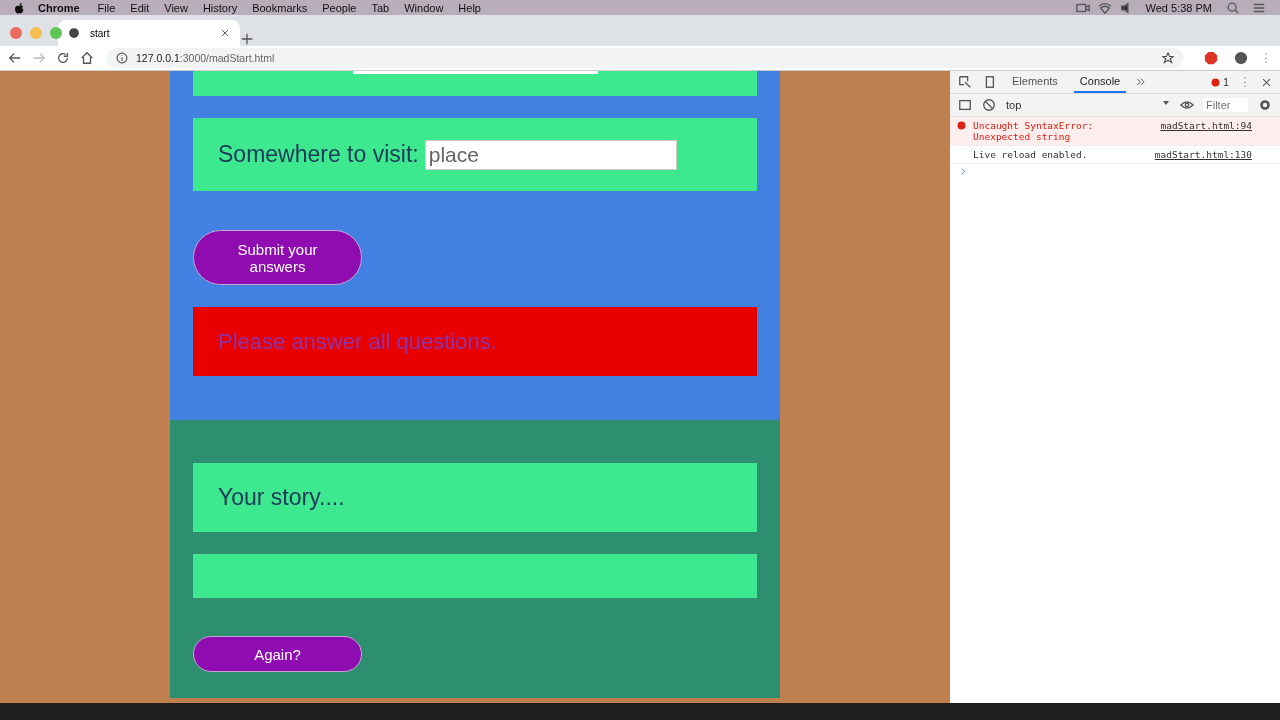 This screenshot has height=720, width=1280. I want to click on menubar-clock: Wed 5:38 PM, so click(1178, 7).